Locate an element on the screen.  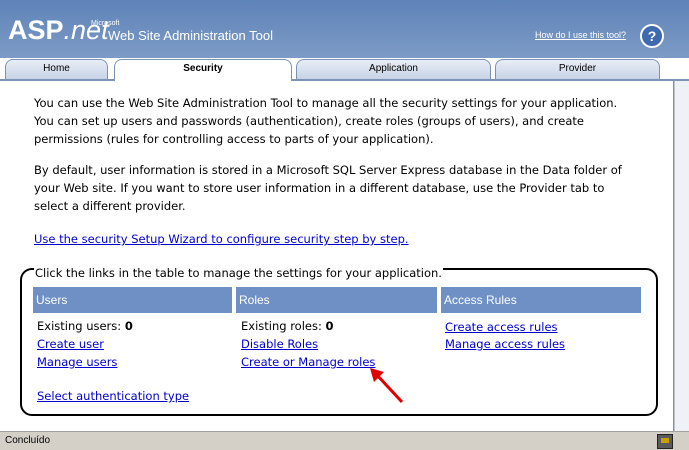
app-title: Web Site Administration Tool is located at coordinates (190, 35).